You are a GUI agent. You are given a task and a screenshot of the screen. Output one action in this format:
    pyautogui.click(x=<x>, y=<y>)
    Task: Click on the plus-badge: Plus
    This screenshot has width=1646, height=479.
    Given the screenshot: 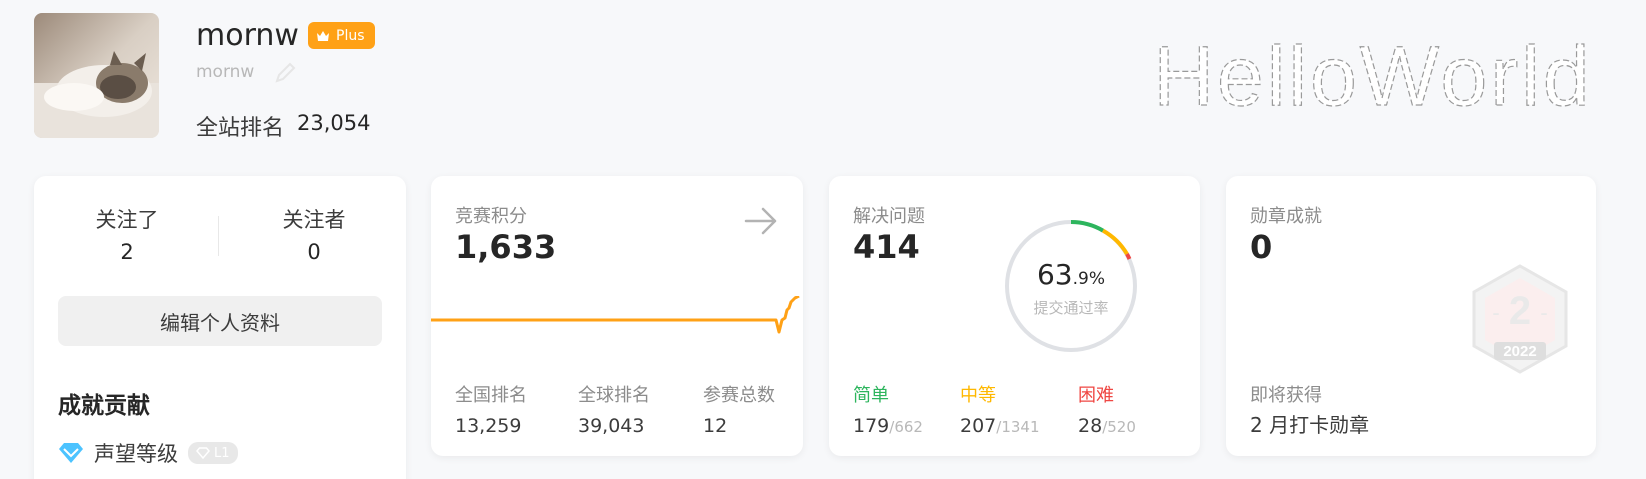 What is the action you would take?
    pyautogui.click(x=341, y=35)
    